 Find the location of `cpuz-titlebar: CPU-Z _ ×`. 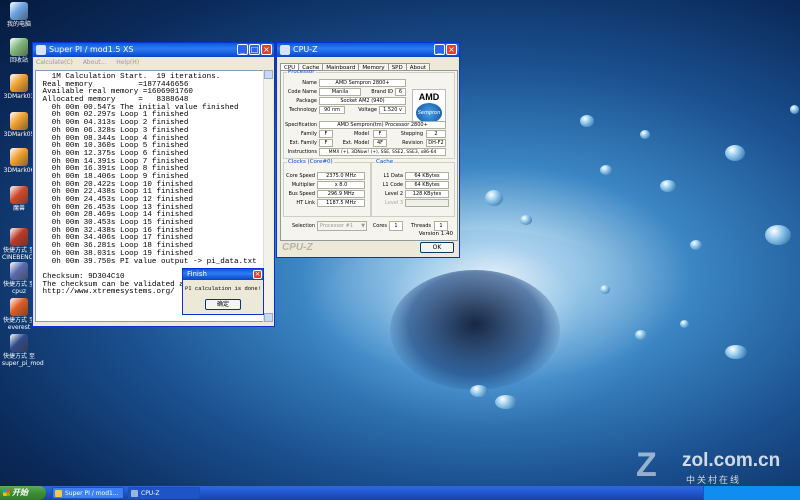

cpuz-titlebar: CPU-Z _ × is located at coordinates (368, 50).